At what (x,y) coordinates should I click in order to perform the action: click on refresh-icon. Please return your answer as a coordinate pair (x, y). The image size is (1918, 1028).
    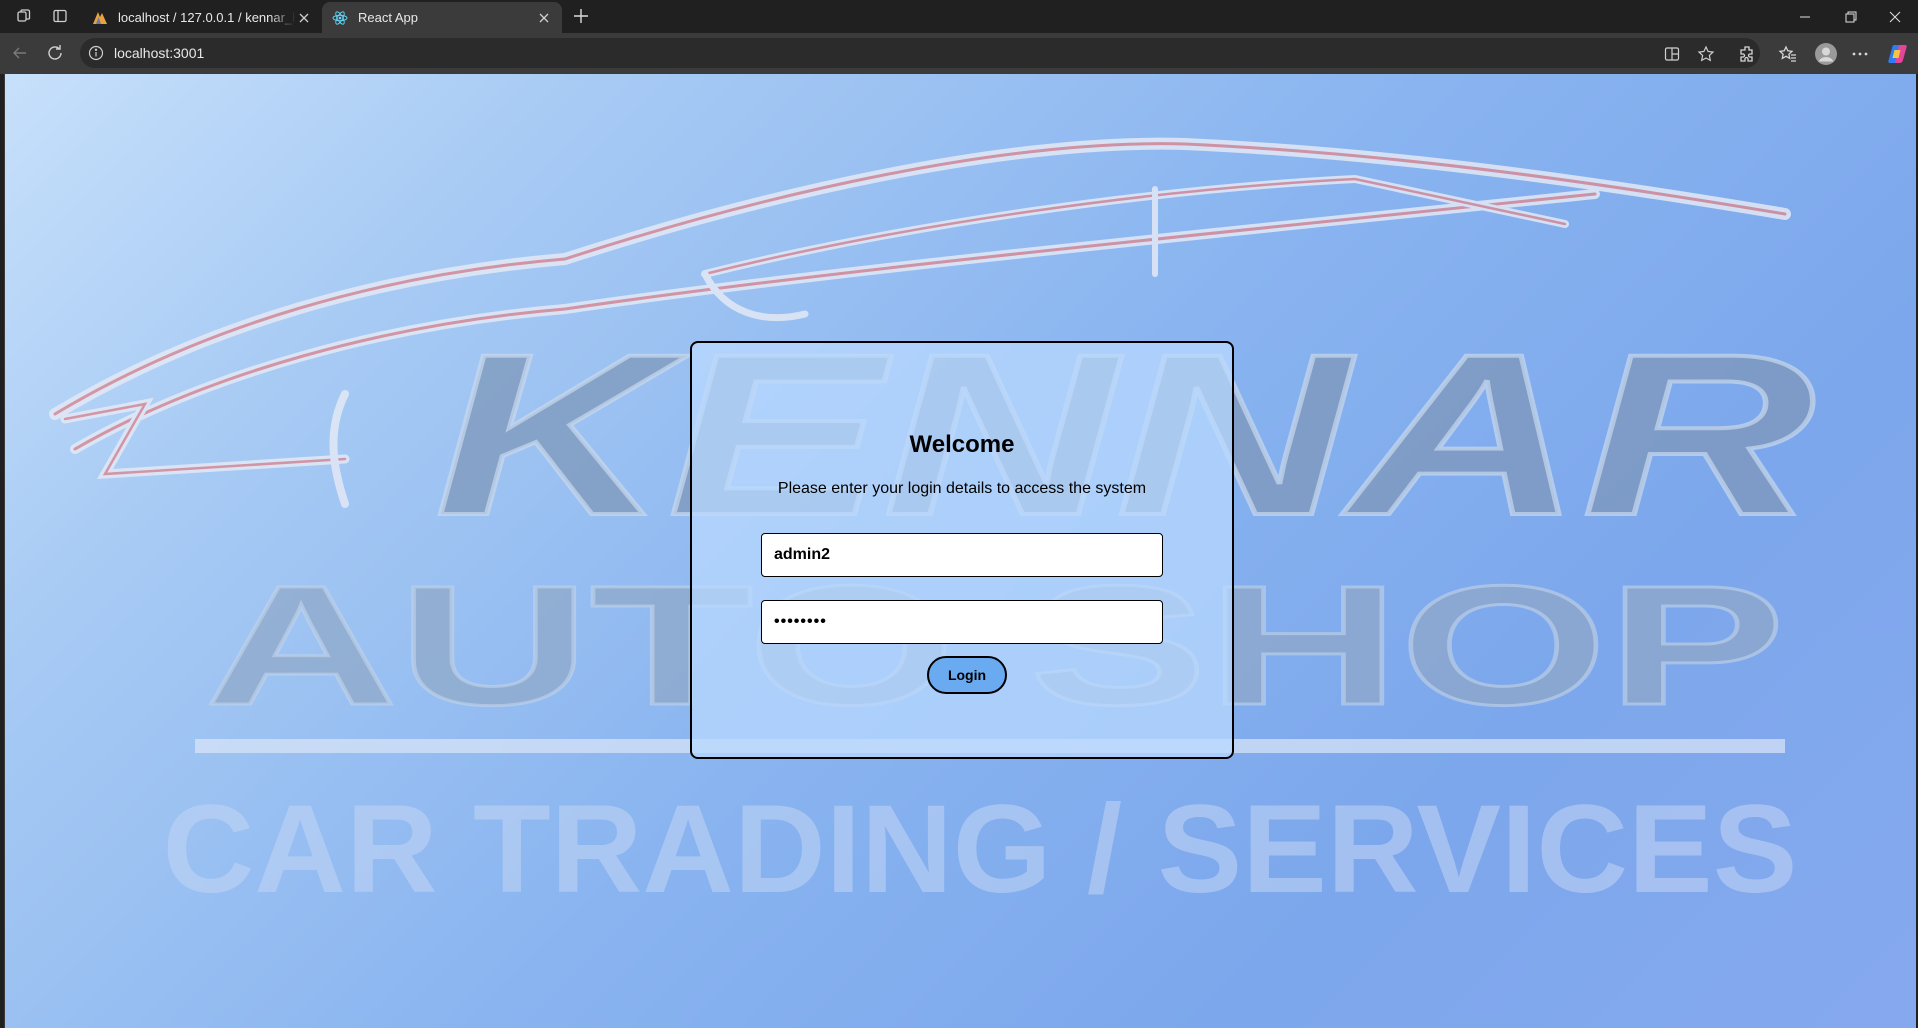
    Looking at the image, I should click on (55, 53).